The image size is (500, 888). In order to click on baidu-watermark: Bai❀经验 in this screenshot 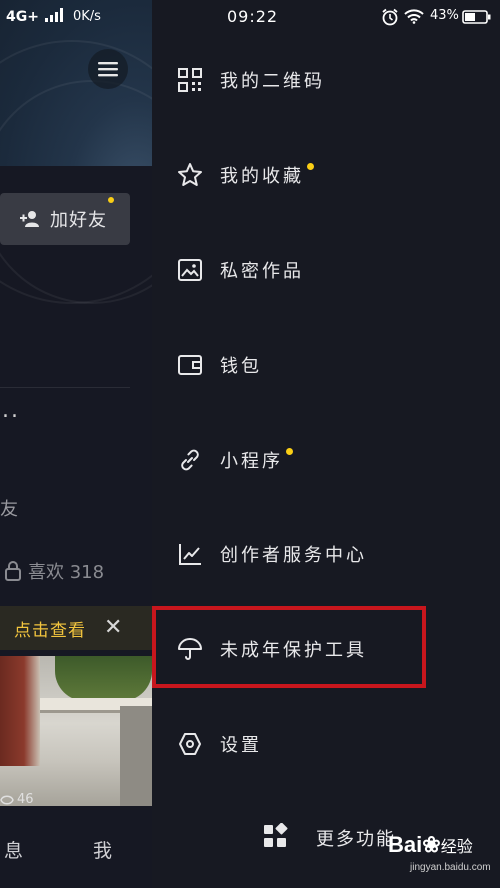, I will do `click(430, 845)`.